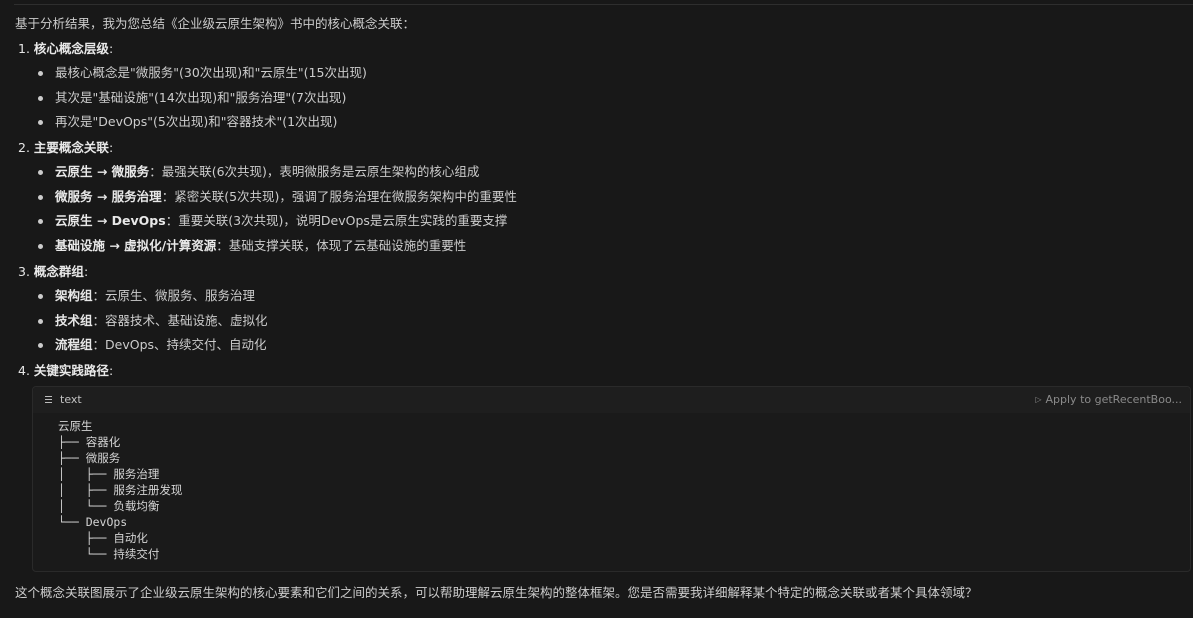 This screenshot has width=1193, height=618. What do you see at coordinates (602, 122) in the screenshot?
I see `list-item: 再次是"DevOps"(5次出现)和"容器技术"(1次出现)` at bounding box center [602, 122].